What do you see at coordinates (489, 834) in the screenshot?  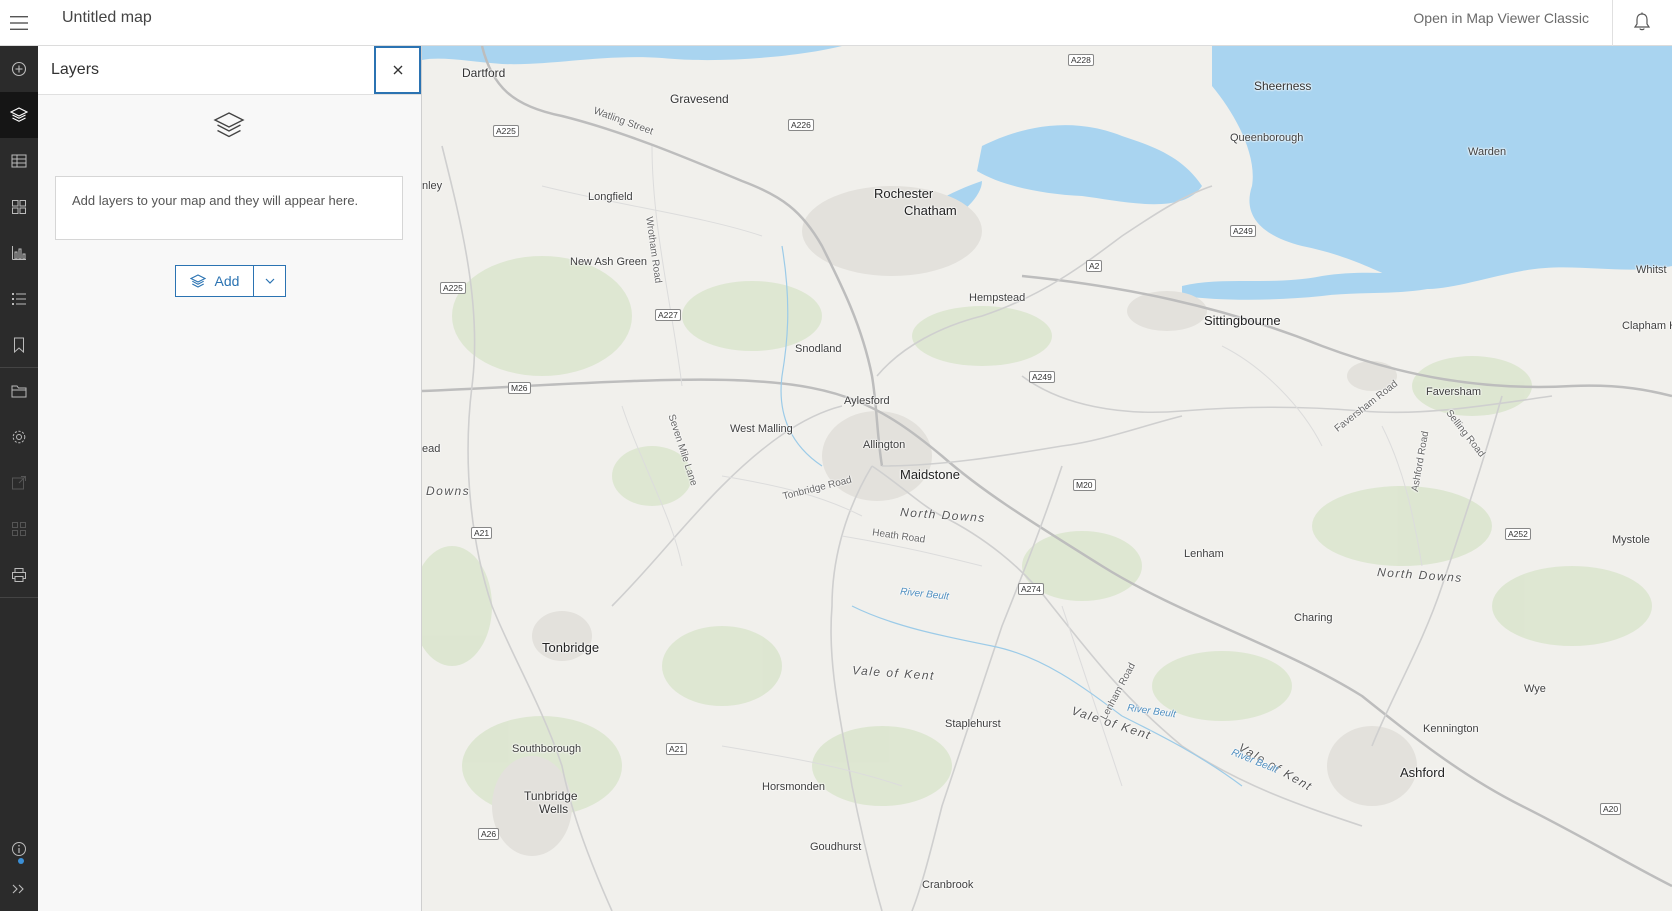 I see `road-shield: A26` at bounding box center [489, 834].